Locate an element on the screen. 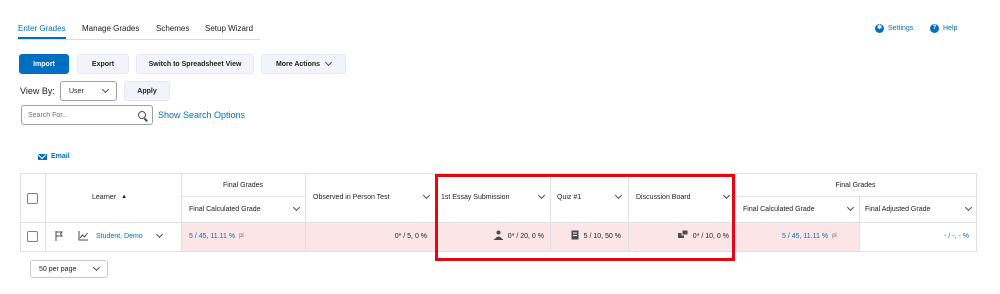 The width and height of the screenshot is (1000, 294). search-box is located at coordinates (87, 115).